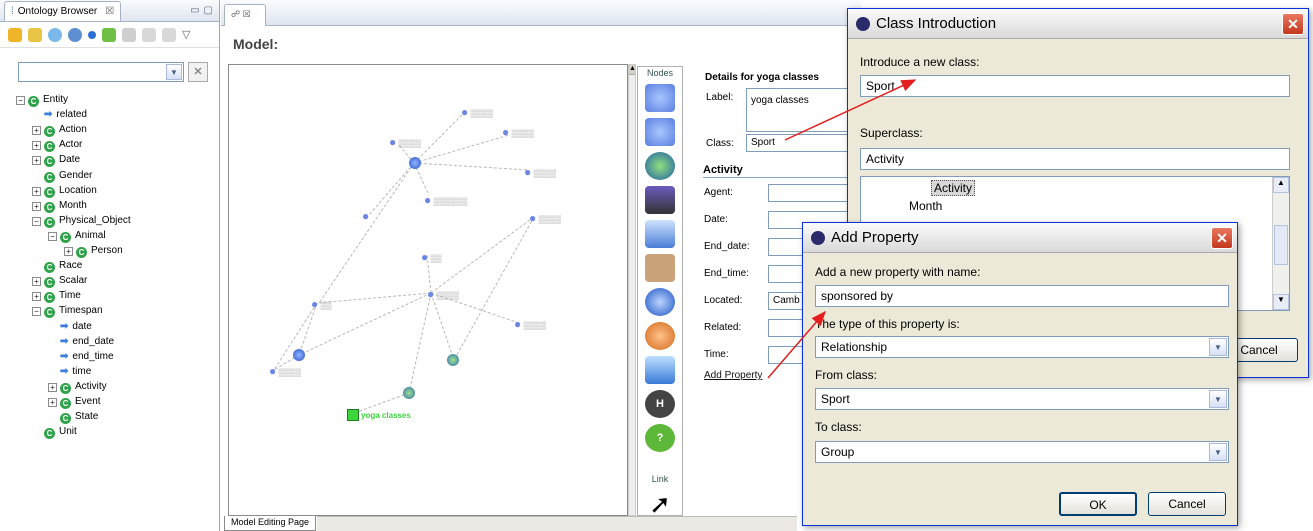 The height and width of the screenshot is (531, 1313). What do you see at coordinates (1022, 452) in the screenshot?
I see `to-class-select: Group ▼` at bounding box center [1022, 452].